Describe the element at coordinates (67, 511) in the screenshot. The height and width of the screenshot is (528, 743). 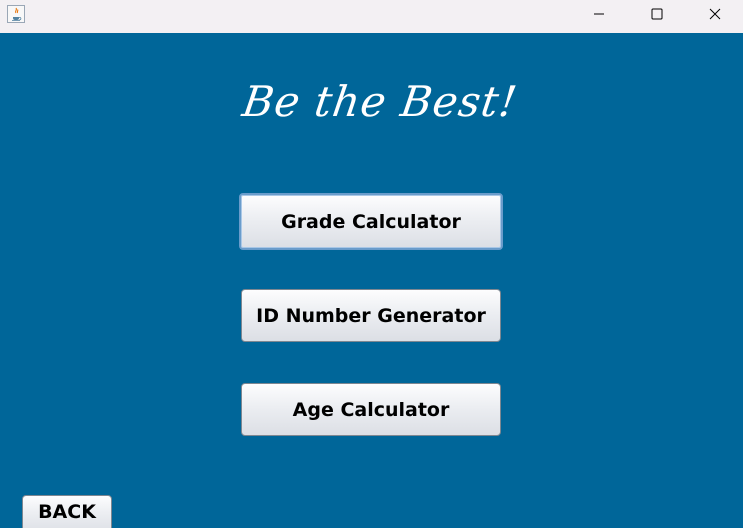
I see `back-button: BACK` at that location.